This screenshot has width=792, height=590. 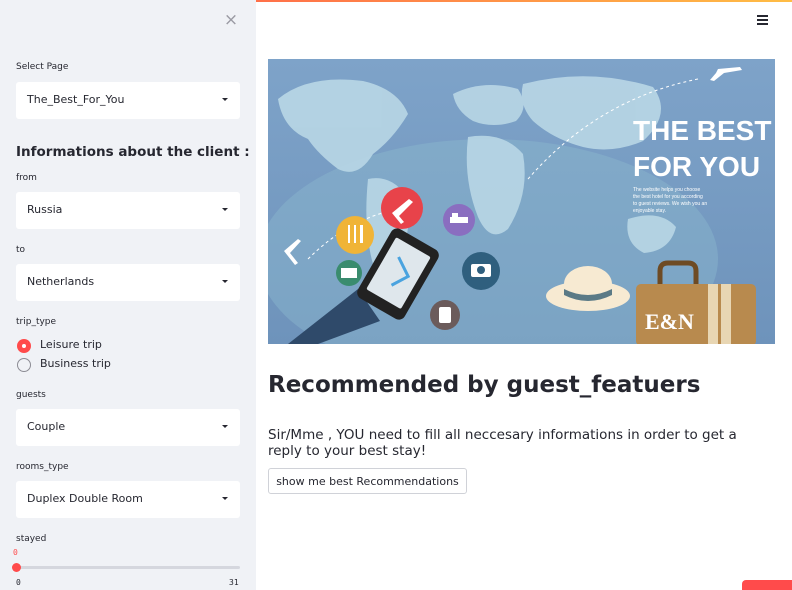 What do you see at coordinates (24, 365) in the screenshot?
I see `radio-unselected-icon` at bounding box center [24, 365].